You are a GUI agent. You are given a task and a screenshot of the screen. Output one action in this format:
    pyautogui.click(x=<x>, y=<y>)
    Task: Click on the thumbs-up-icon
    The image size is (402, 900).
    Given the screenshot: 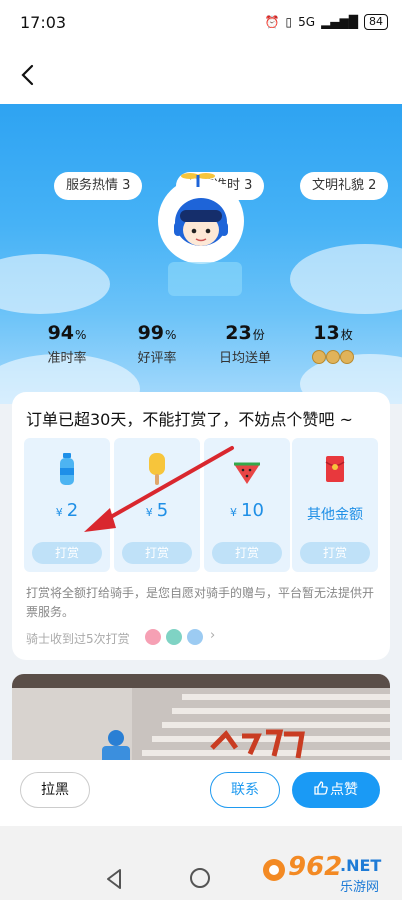 What is the action you would take?
    pyautogui.click(x=321, y=788)
    